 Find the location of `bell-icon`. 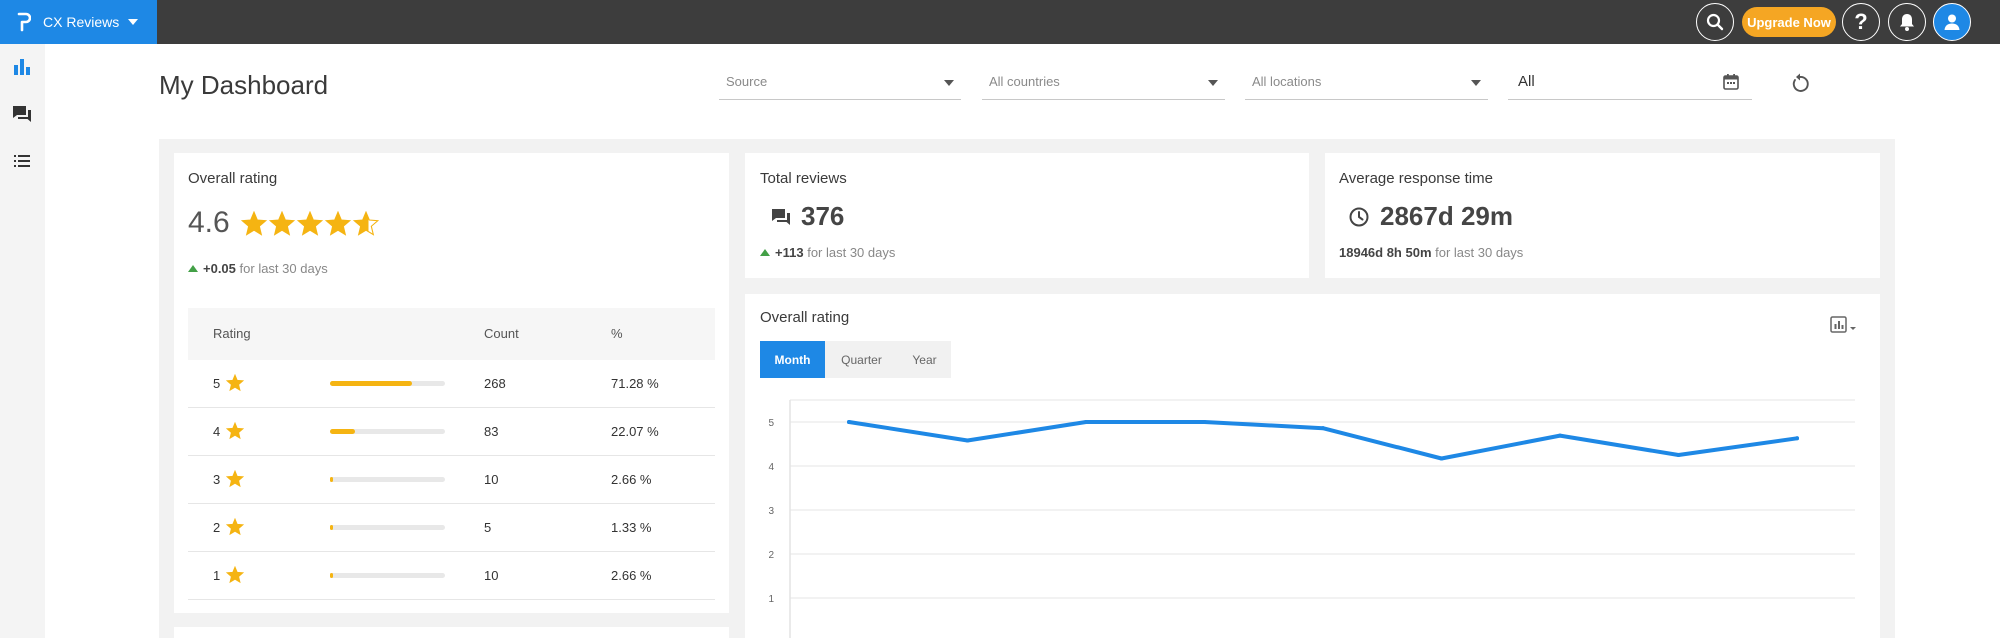

bell-icon is located at coordinates (1907, 22).